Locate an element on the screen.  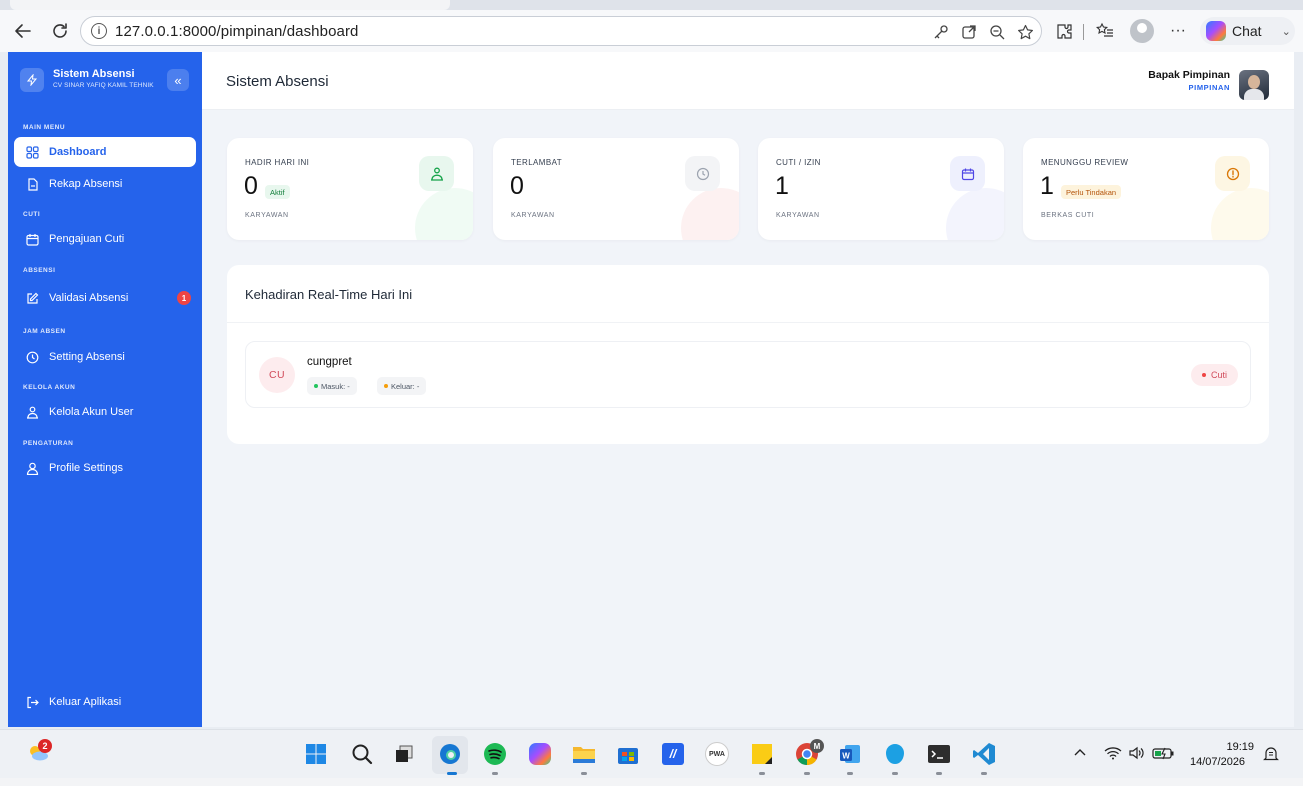
double-chevron-left-icon: « is located at coordinates (178, 80).